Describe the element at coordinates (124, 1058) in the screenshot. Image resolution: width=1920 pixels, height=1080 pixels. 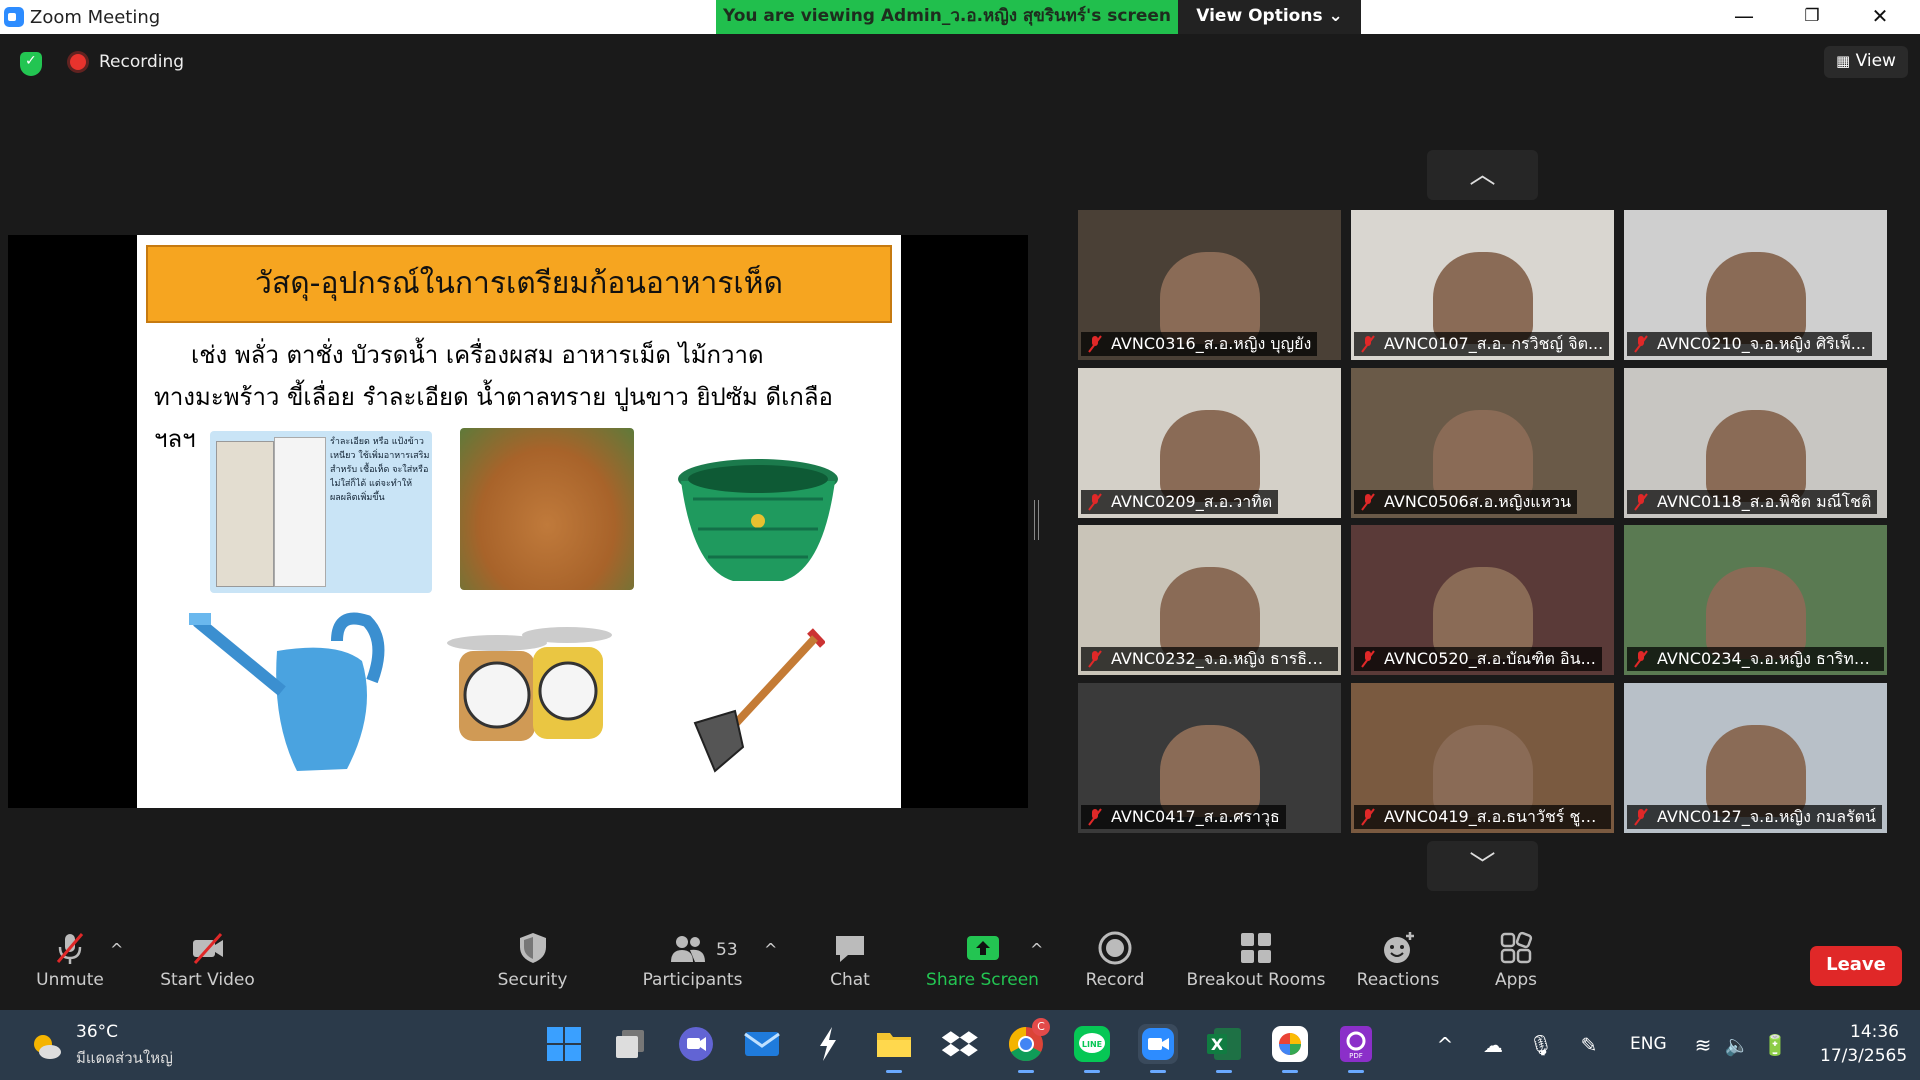
I see `weather-description: มีแดดส่วนใหญ่` at that location.